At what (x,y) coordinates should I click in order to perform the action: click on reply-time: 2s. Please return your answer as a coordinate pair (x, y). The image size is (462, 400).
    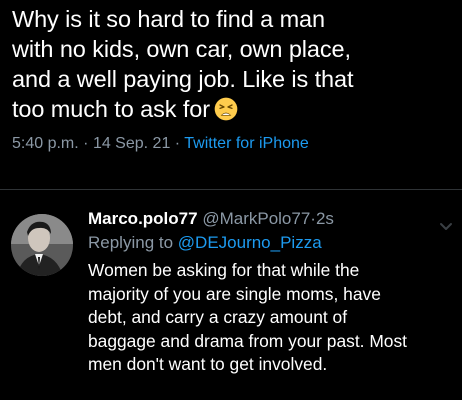
    Looking at the image, I should click on (325, 218).